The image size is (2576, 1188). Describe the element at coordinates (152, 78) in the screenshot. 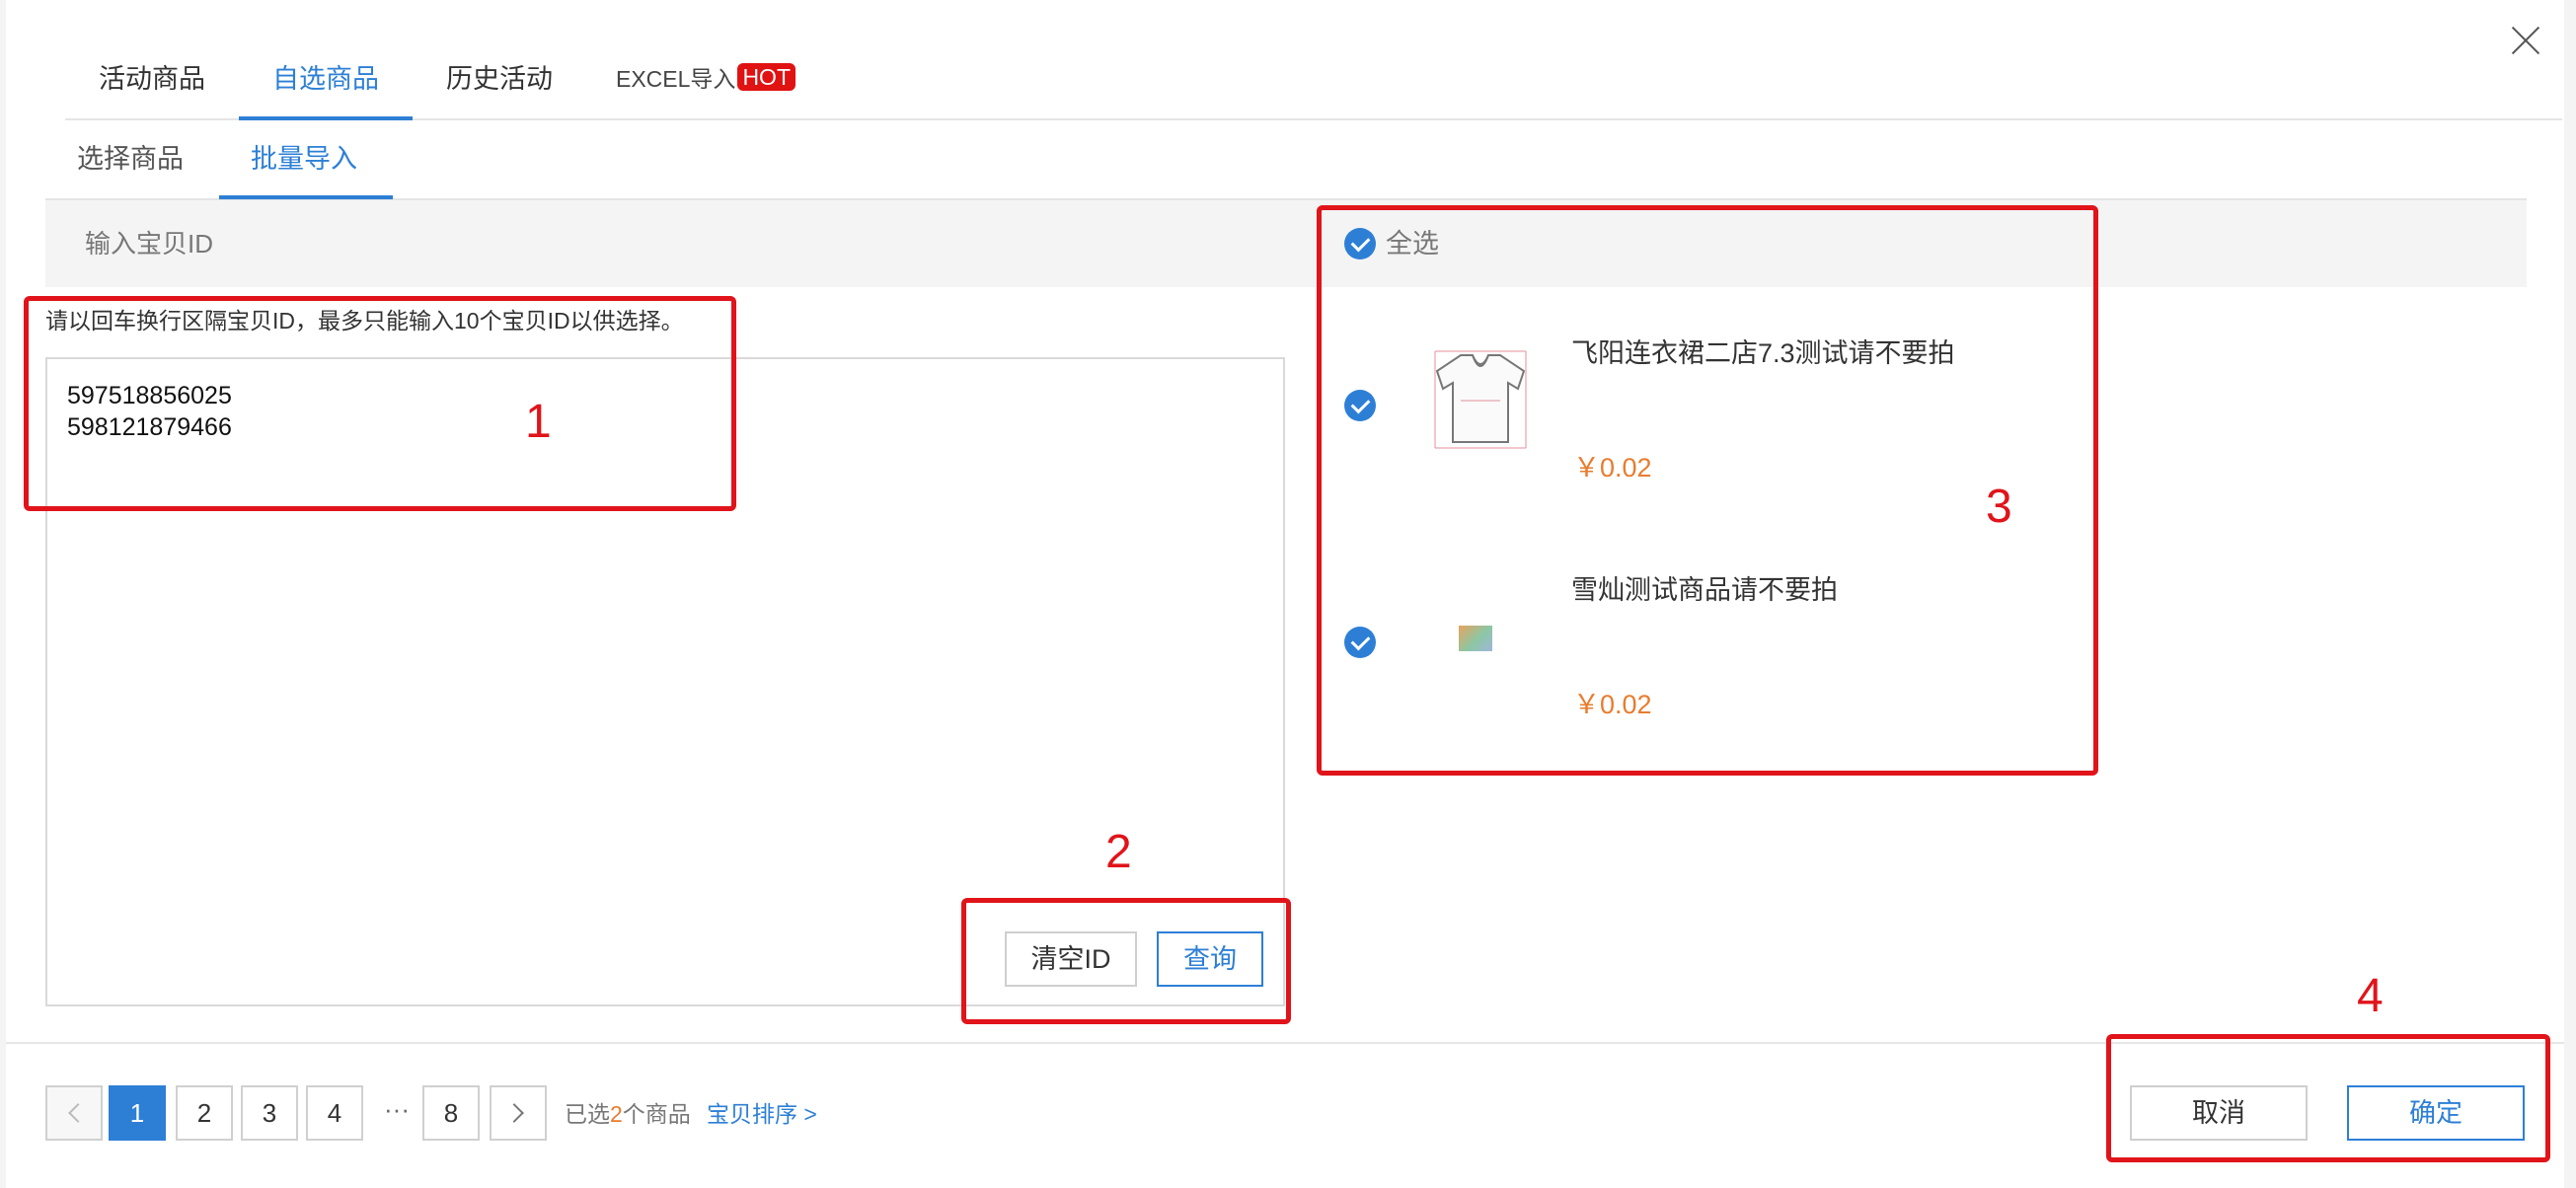

I see `tab-activity-goods: 活动商品` at that location.